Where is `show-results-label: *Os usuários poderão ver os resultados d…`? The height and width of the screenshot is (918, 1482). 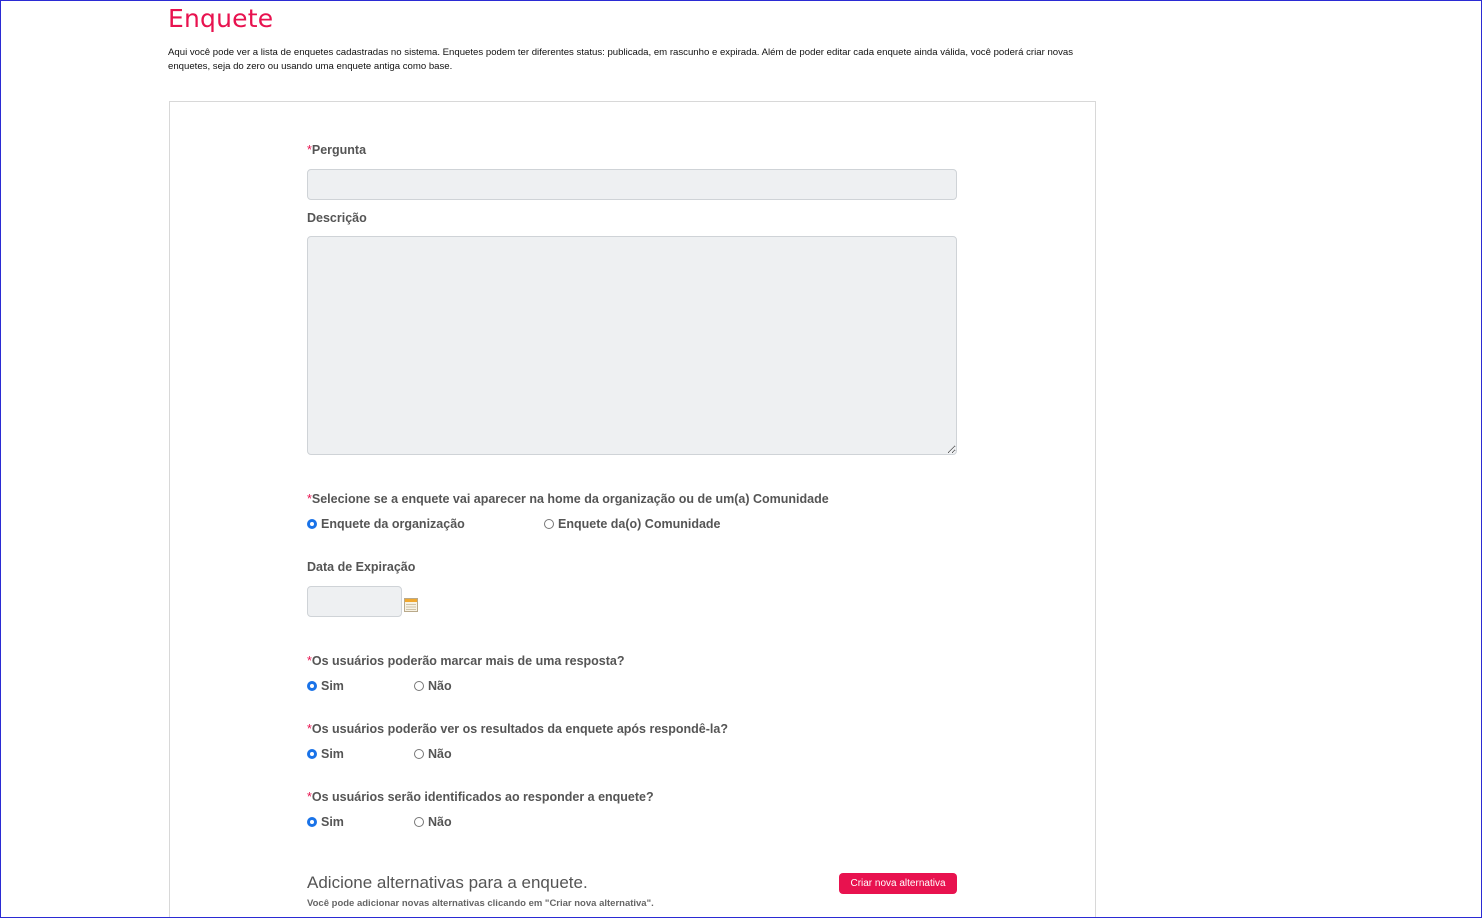 show-results-label: *Os usuários poderão ver os resultados d… is located at coordinates (517, 729).